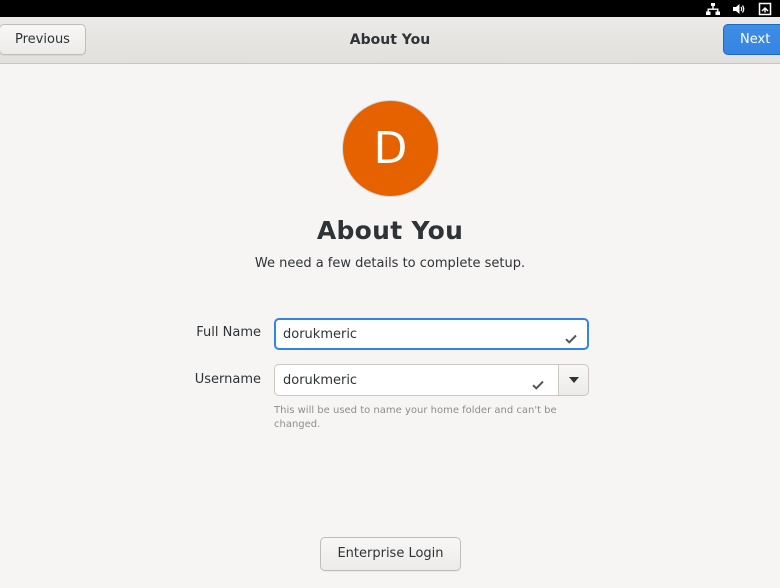 This screenshot has height=588, width=780. What do you see at coordinates (416, 380) in the screenshot?
I see `username-field: dorukmeric` at bounding box center [416, 380].